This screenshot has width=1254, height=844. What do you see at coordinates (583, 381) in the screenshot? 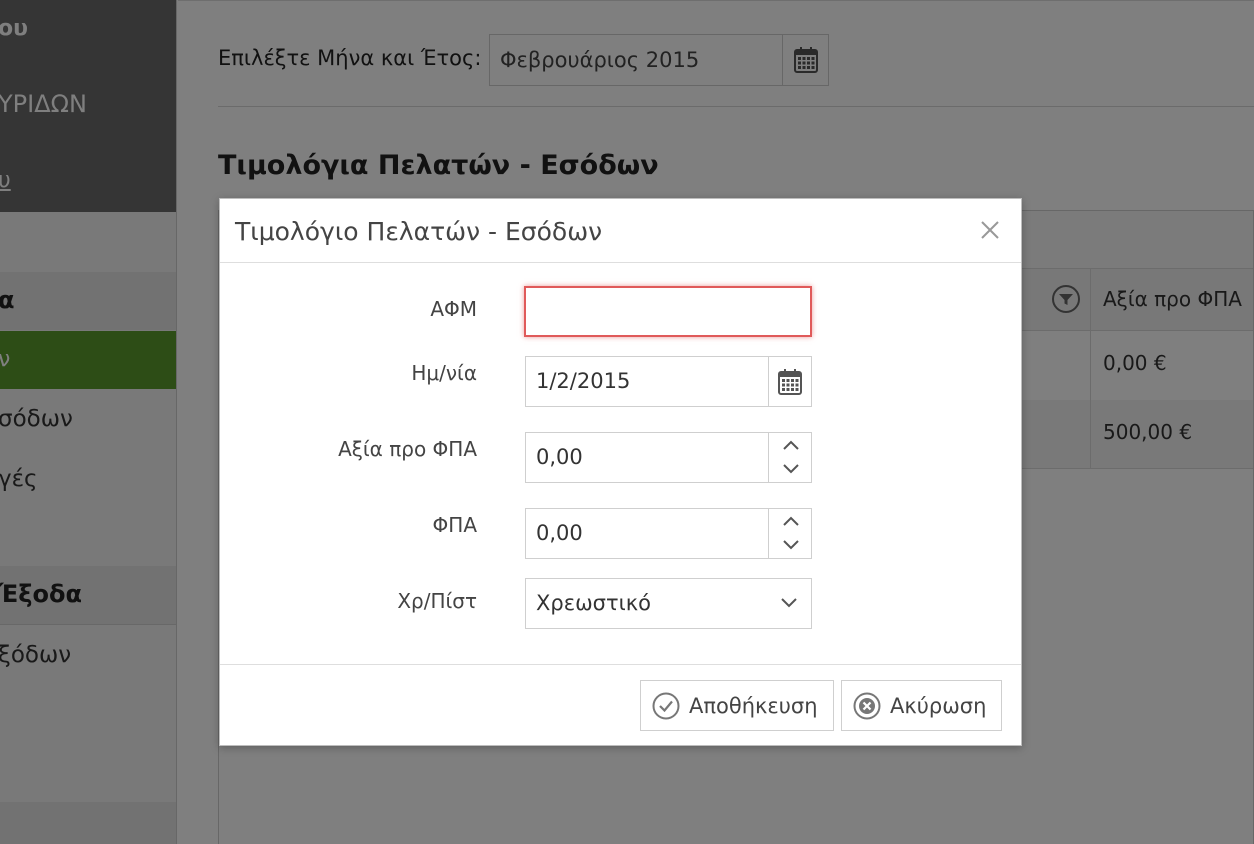
I see `date-value: 1/2/2015` at bounding box center [583, 381].